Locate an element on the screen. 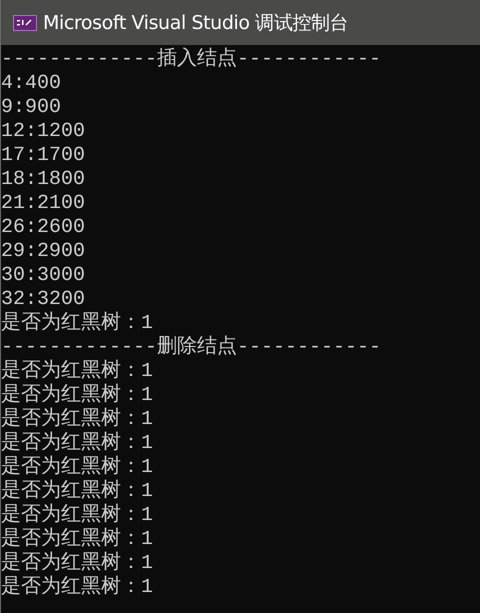  console-line: -------------删除结点------------ is located at coordinates (191, 348).